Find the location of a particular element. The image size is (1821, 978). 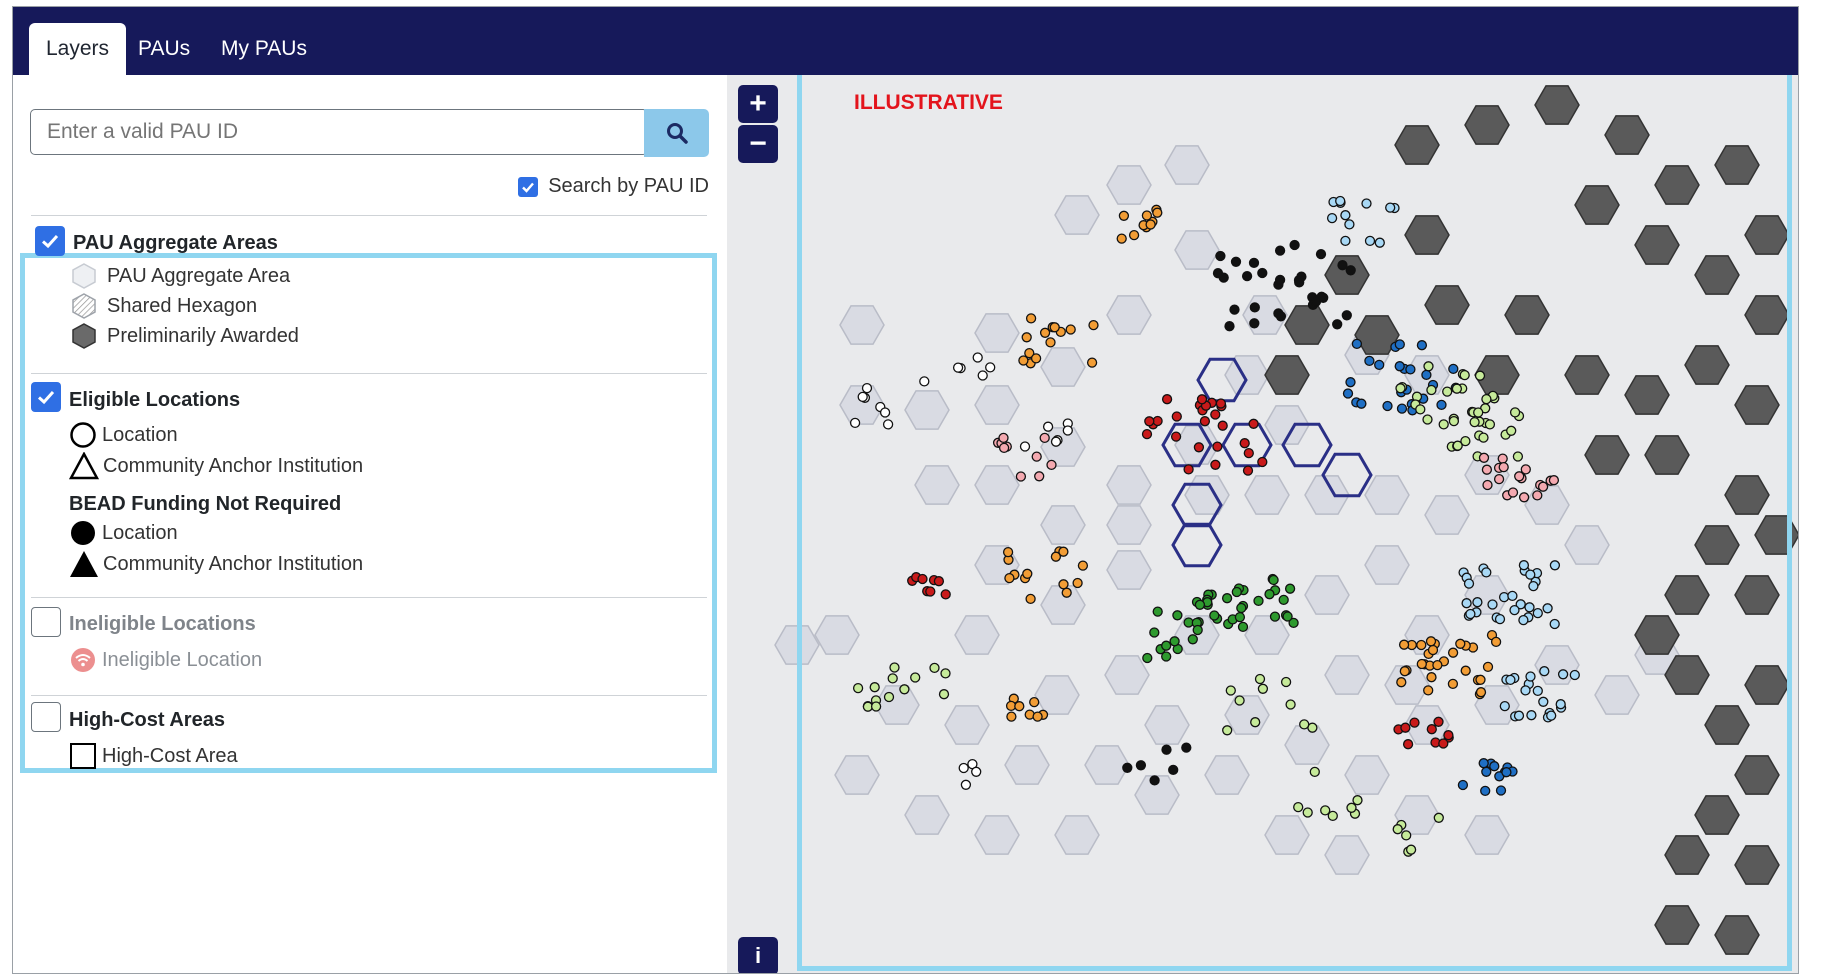

pau-aggregate-areas-checkbox is located at coordinates (50, 241).